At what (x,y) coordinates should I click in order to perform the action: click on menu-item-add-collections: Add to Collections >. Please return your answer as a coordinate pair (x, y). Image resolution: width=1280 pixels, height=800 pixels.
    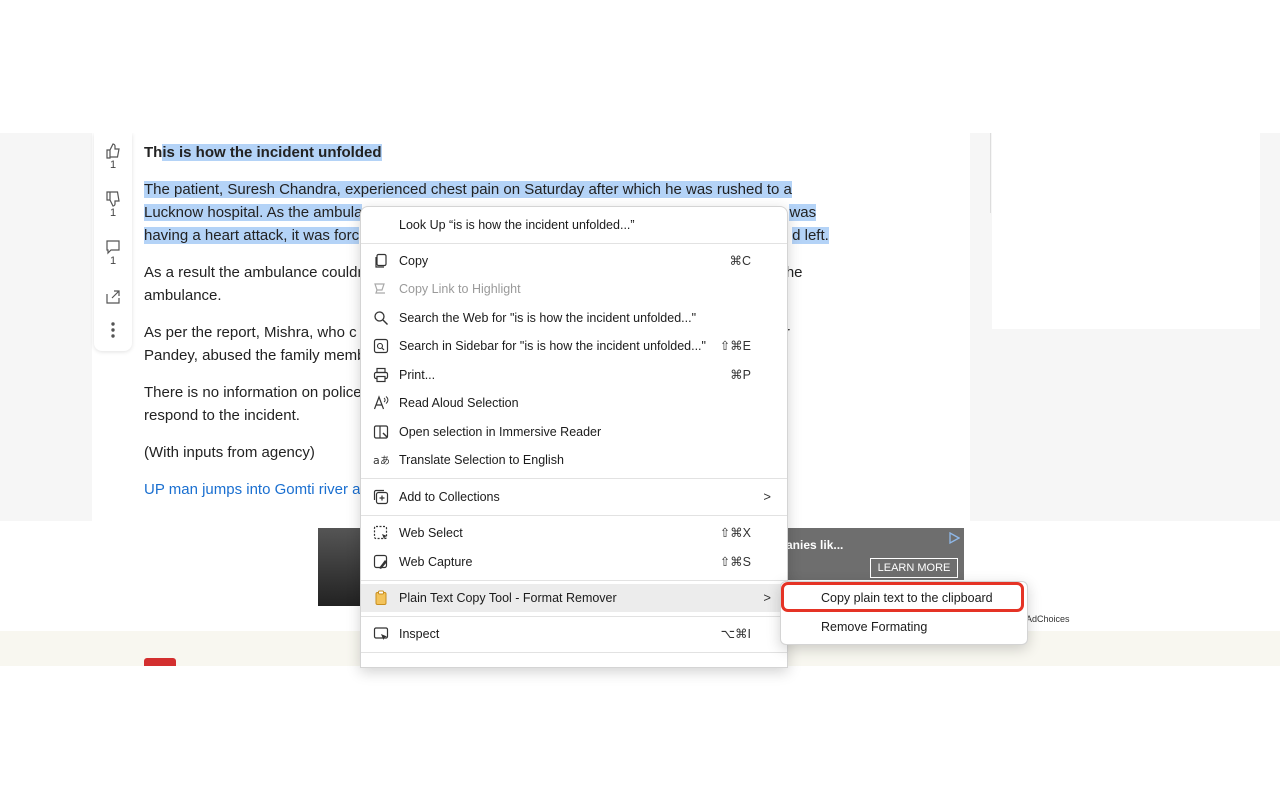
    Looking at the image, I should click on (574, 497).